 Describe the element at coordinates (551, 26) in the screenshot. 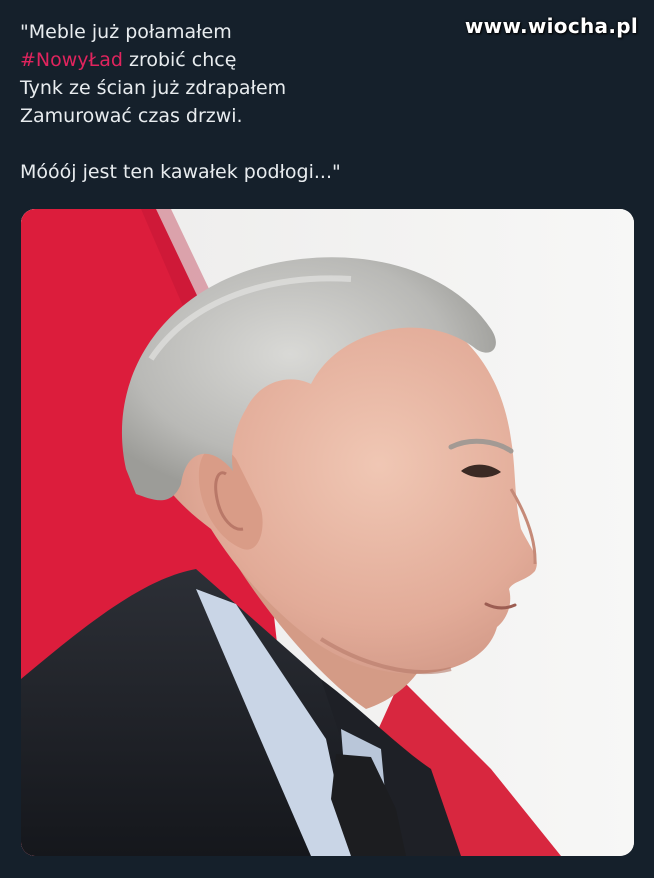

I see `watermark-logo: www.wiocha.pl` at that location.